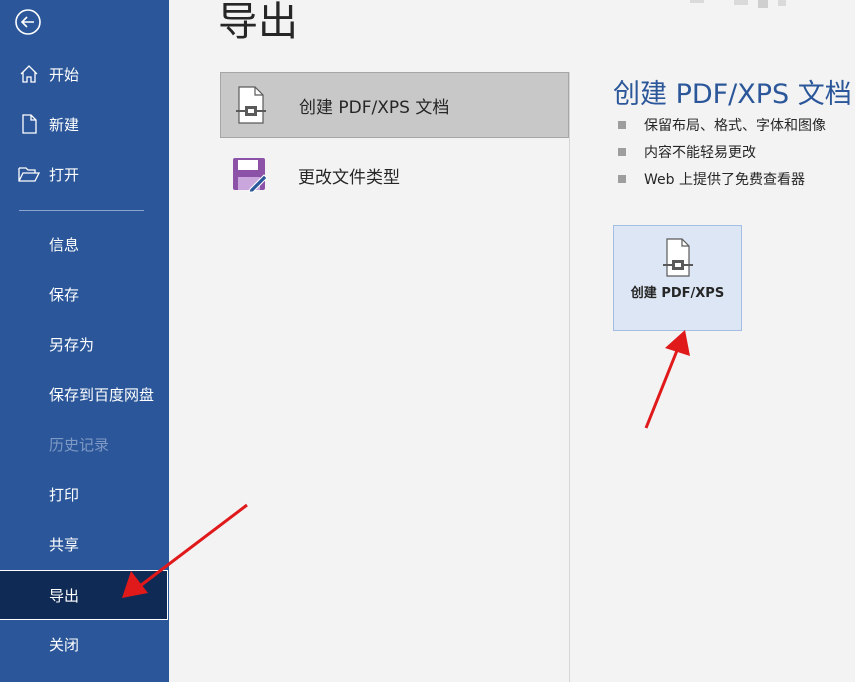 The image size is (855, 682). I want to click on detail-bullets: 保留布局、格式、字体和图像 内容不能轻易更改 Web 上提供了免费查看器, so click(722, 151).